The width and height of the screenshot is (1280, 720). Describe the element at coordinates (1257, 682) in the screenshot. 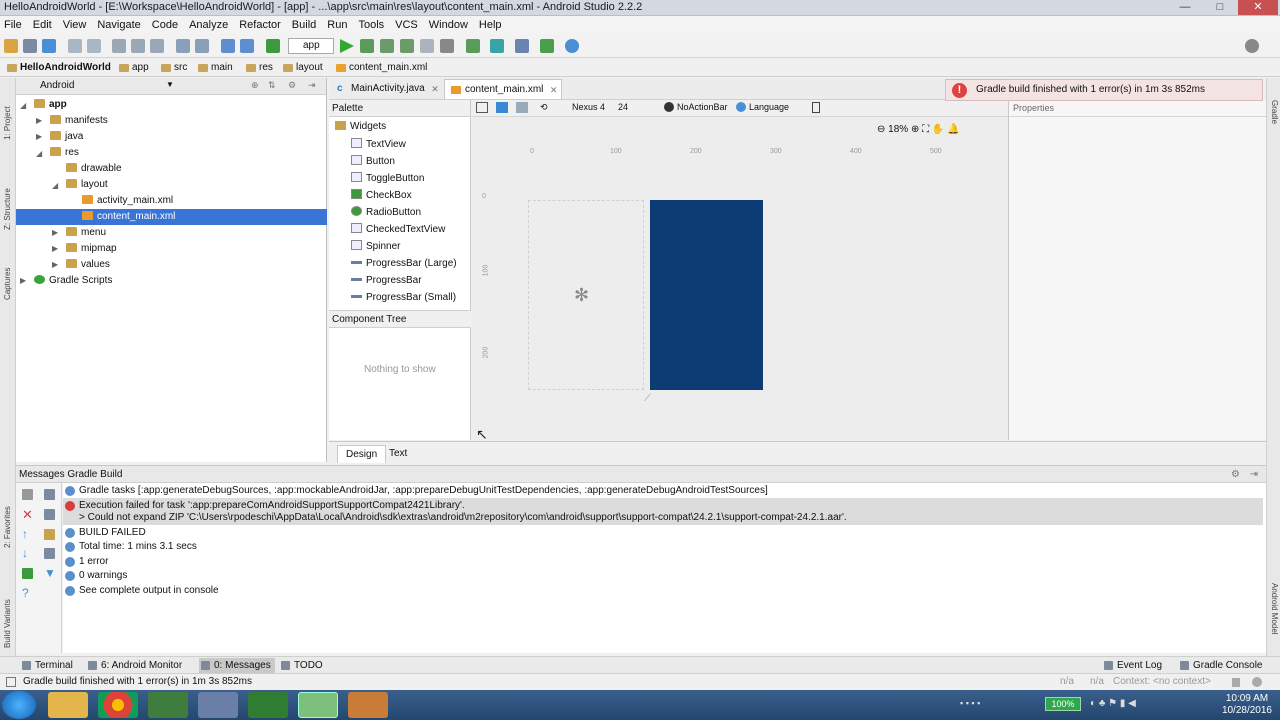

I see `inspector-icon` at that location.